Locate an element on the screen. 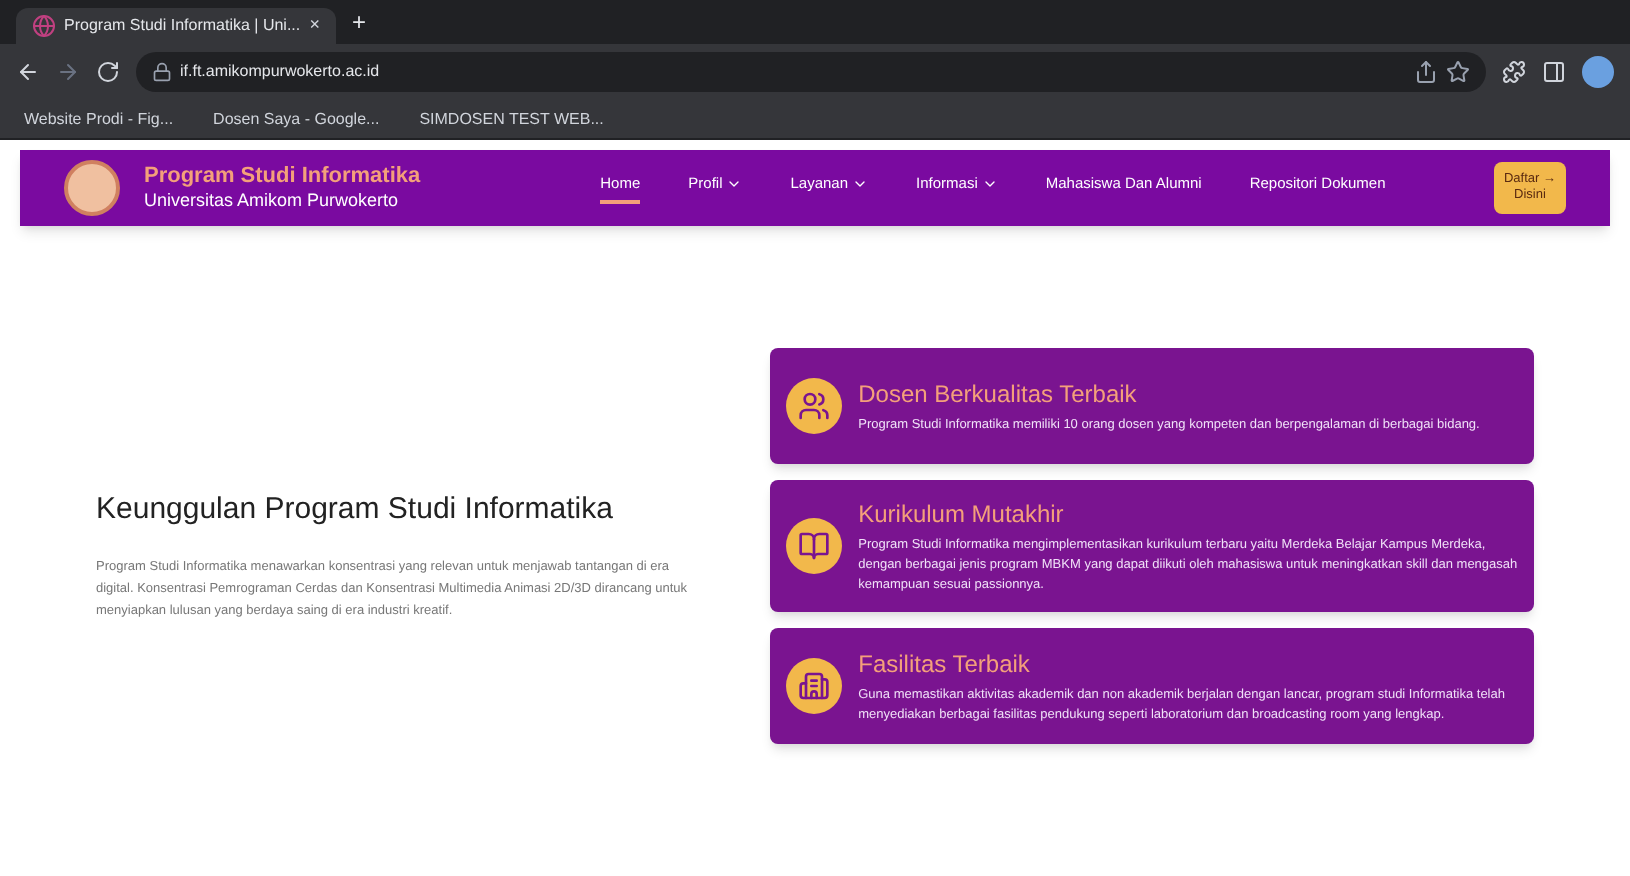  feature-title: Dosen Berkualitas Terbaik is located at coordinates (998, 394).